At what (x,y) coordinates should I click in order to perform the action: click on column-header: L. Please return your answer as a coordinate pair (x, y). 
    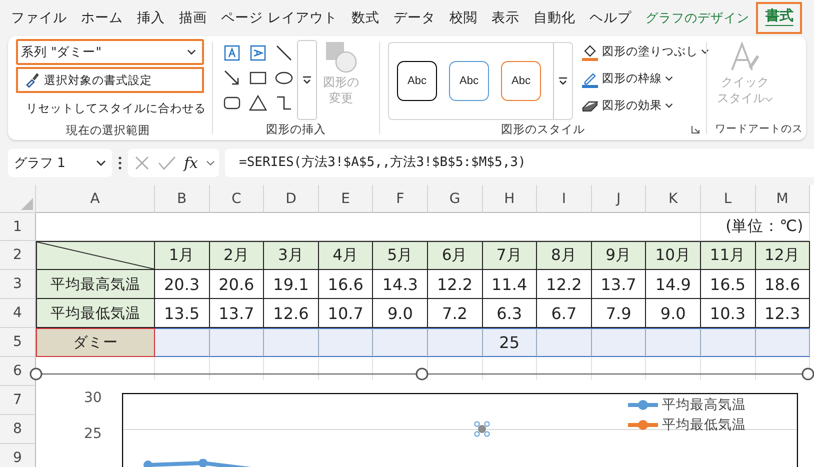
    Looking at the image, I should click on (728, 199).